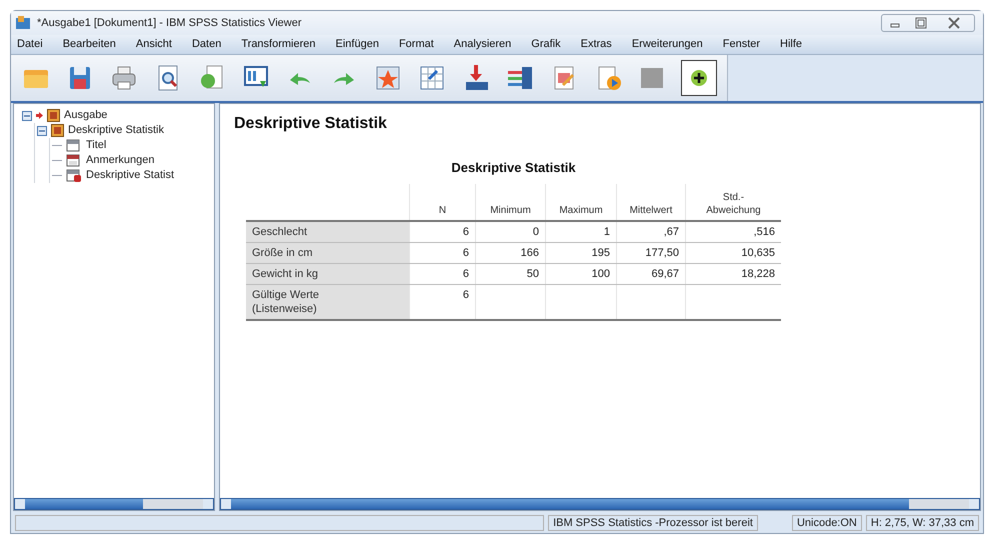  What do you see at coordinates (529, 253) in the screenshot?
I see `table-cell-text: 166` at bounding box center [529, 253].